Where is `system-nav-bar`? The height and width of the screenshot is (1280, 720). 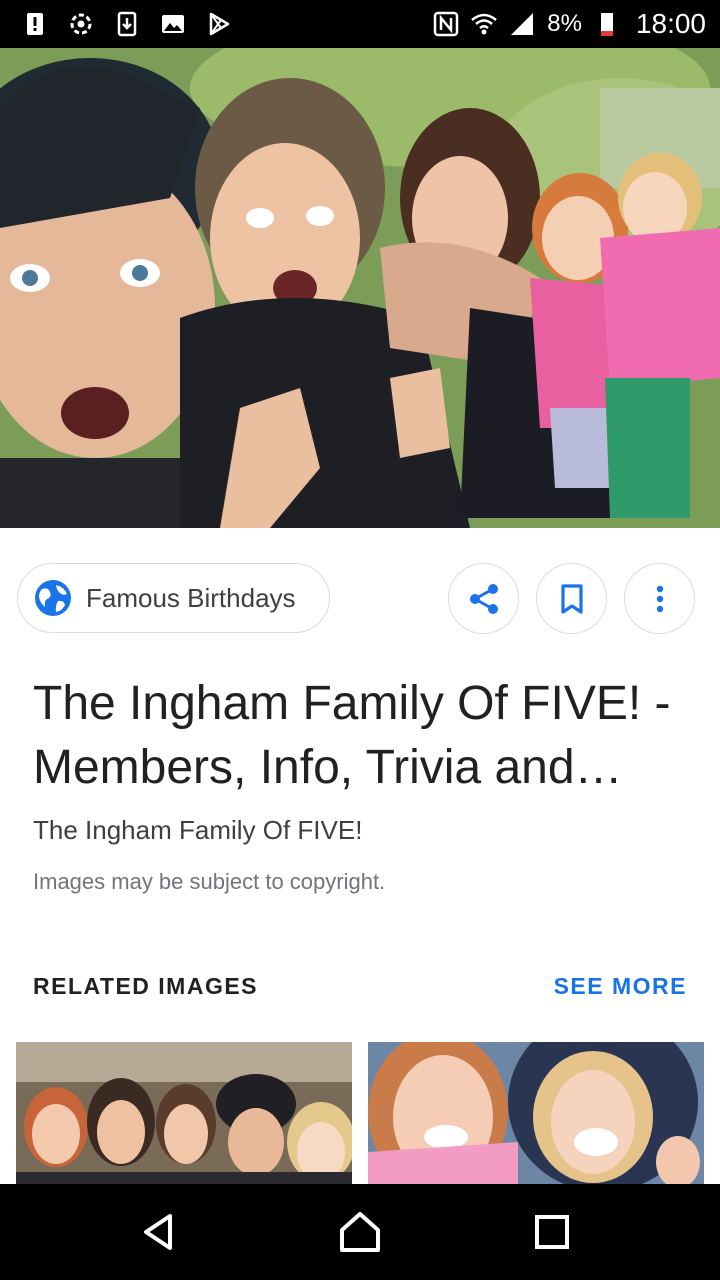
system-nav-bar is located at coordinates (360, 1232).